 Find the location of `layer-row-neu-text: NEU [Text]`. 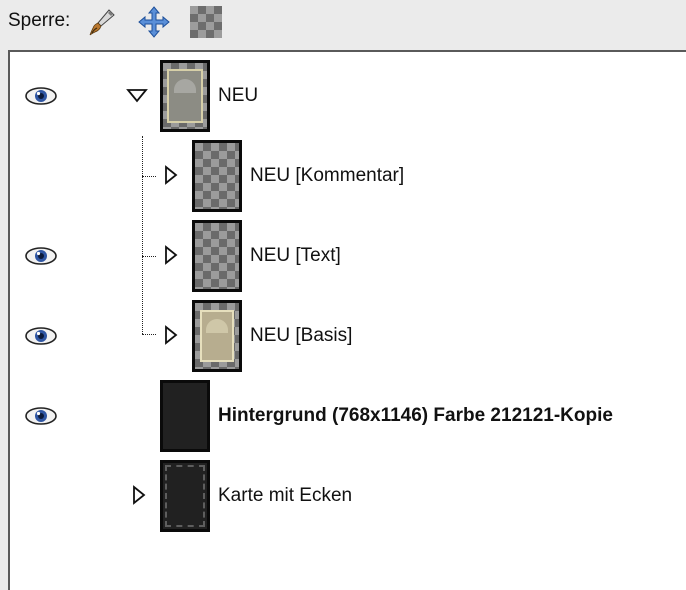

layer-row-neu-text: NEU [Text] is located at coordinates (348, 256).